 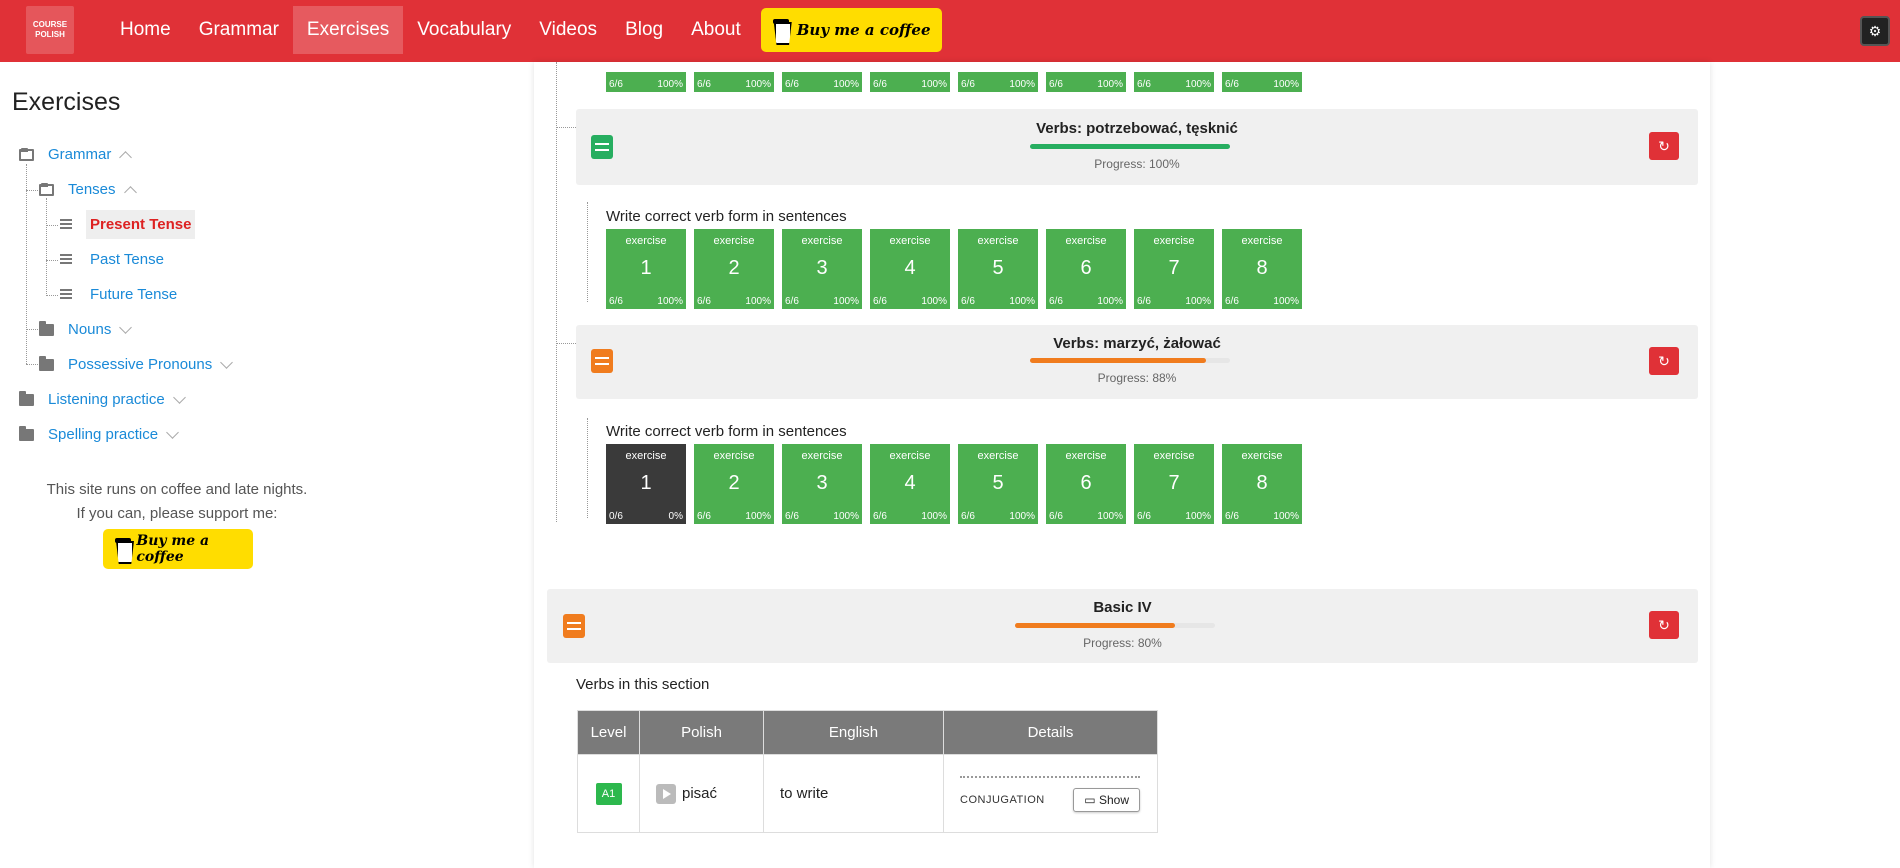 I want to click on nav-blog: Blog, so click(x=644, y=30).